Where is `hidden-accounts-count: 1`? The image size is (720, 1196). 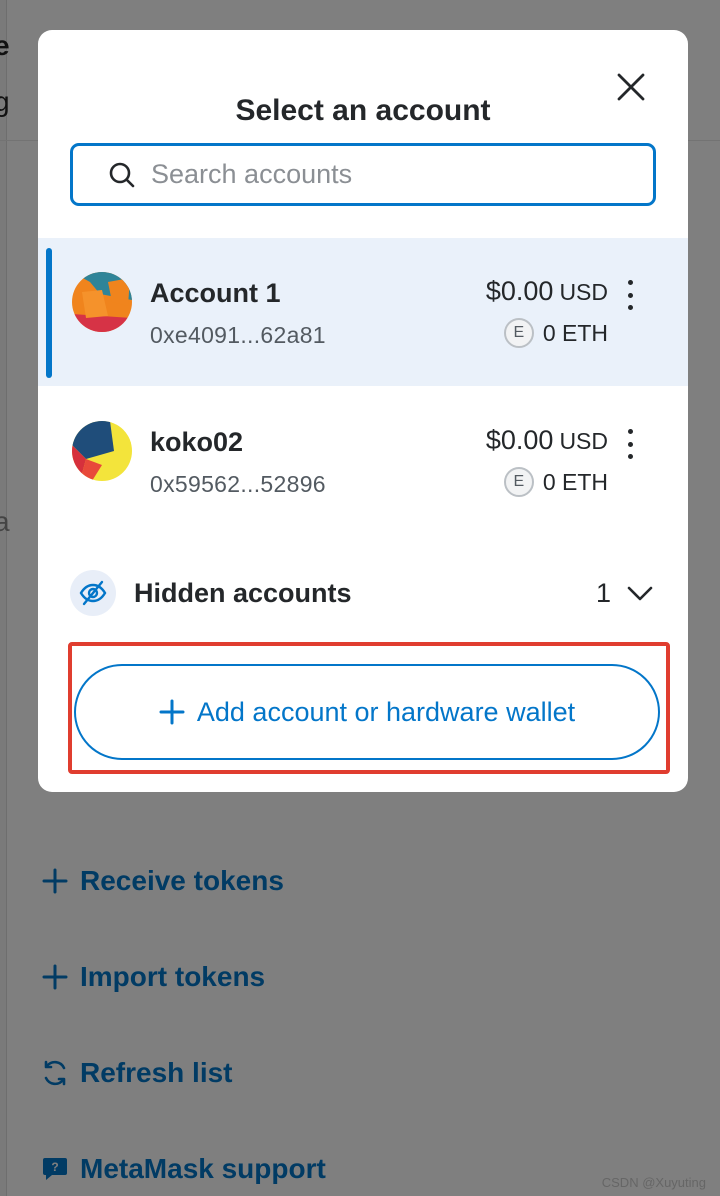 hidden-accounts-count: 1 is located at coordinates (604, 593).